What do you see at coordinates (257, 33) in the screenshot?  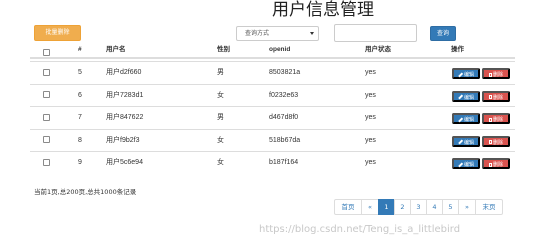 I see `query-method-value: 查询方式` at bounding box center [257, 33].